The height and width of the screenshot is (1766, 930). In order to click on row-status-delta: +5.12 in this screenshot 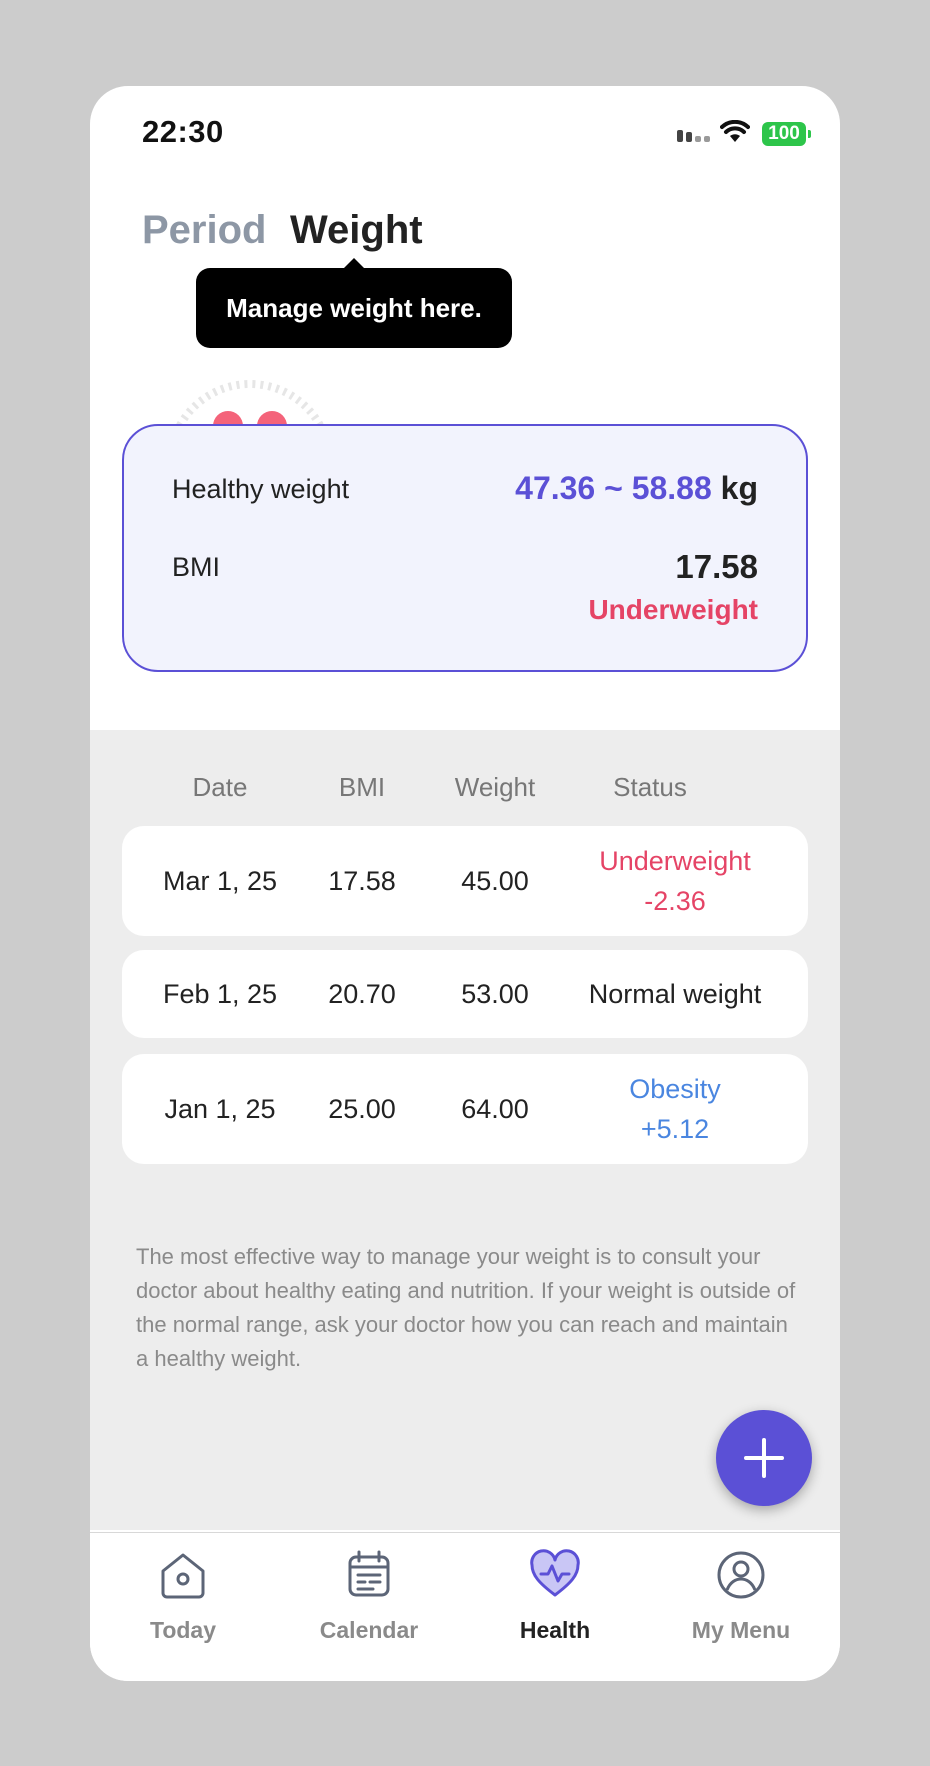, I will do `click(675, 1129)`.